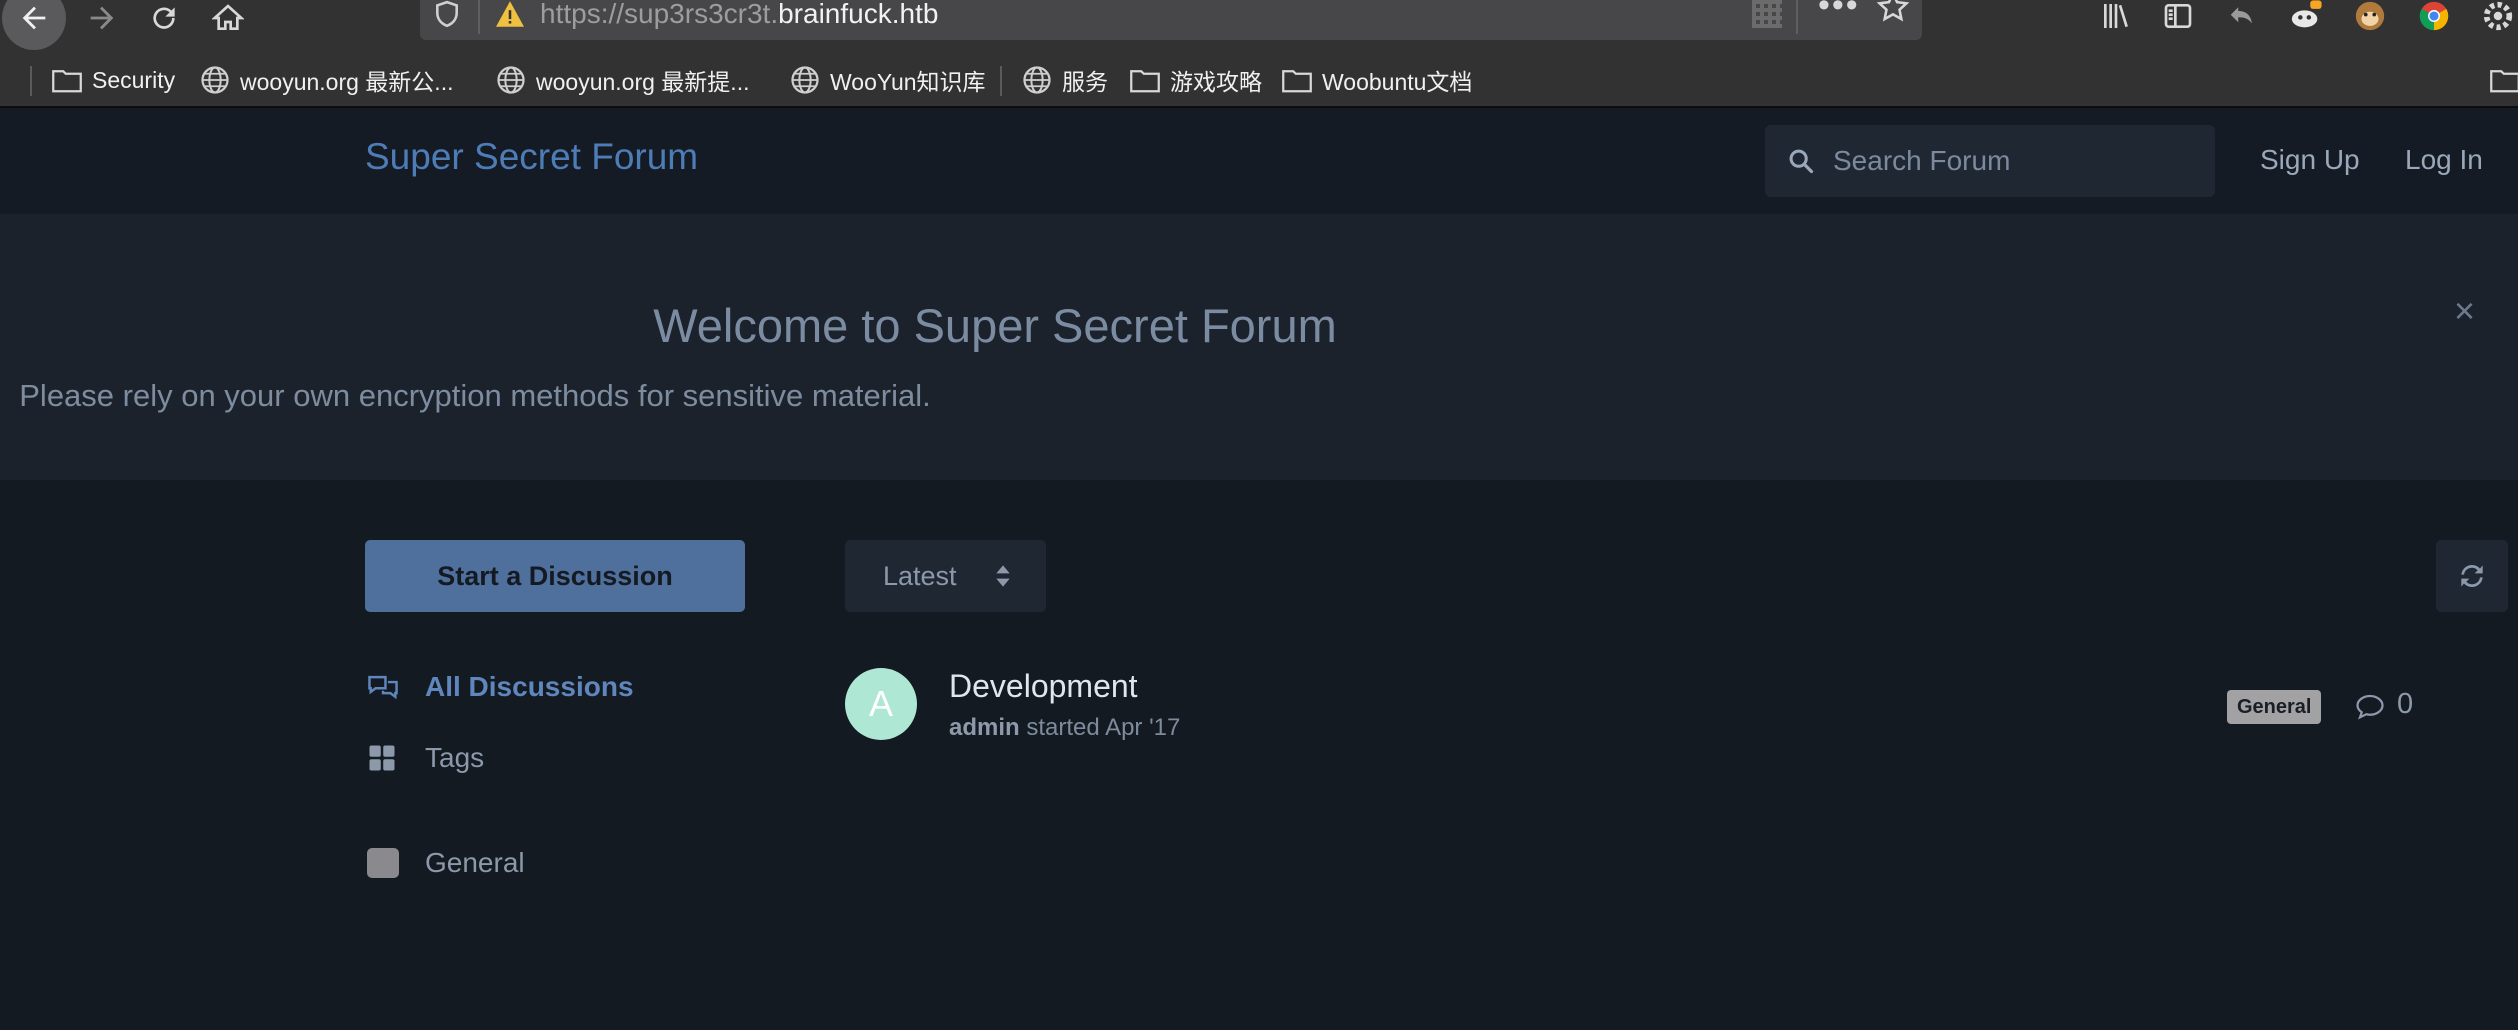 The height and width of the screenshot is (1030, 2518). I want to click on discussion-started: started Apr '17, so click(1103, 727).